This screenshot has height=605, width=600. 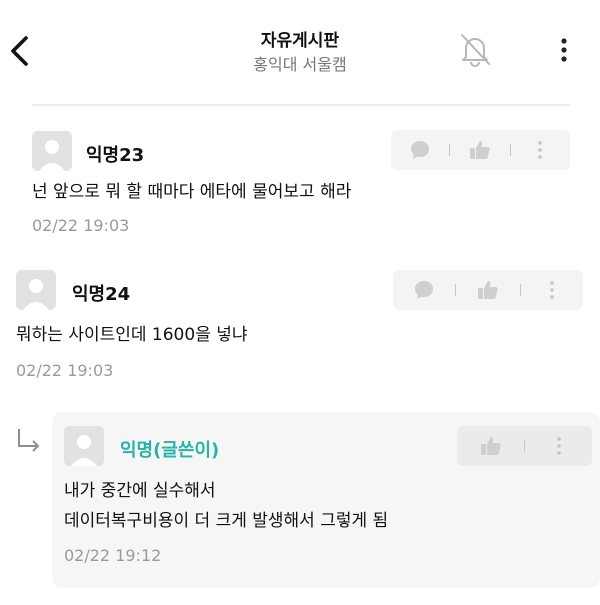 I want to click on page-title: 자유게시판, so click(x=300, y=41).